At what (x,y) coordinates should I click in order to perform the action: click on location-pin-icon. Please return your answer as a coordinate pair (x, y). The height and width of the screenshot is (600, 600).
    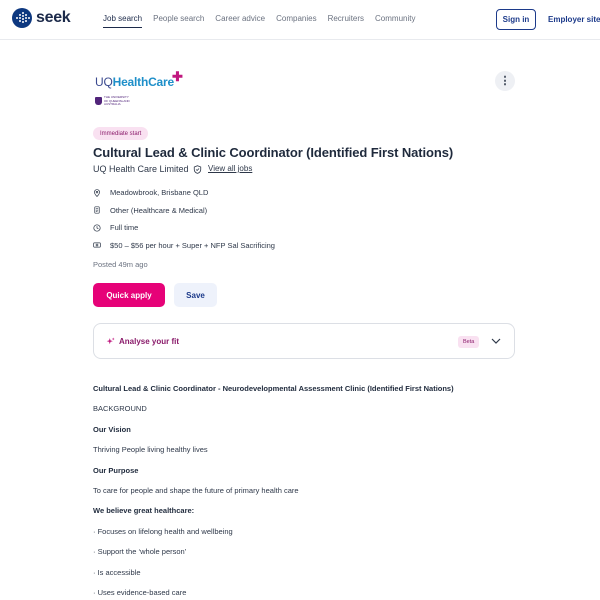
    Looking at the image, I should click on (97, 193).